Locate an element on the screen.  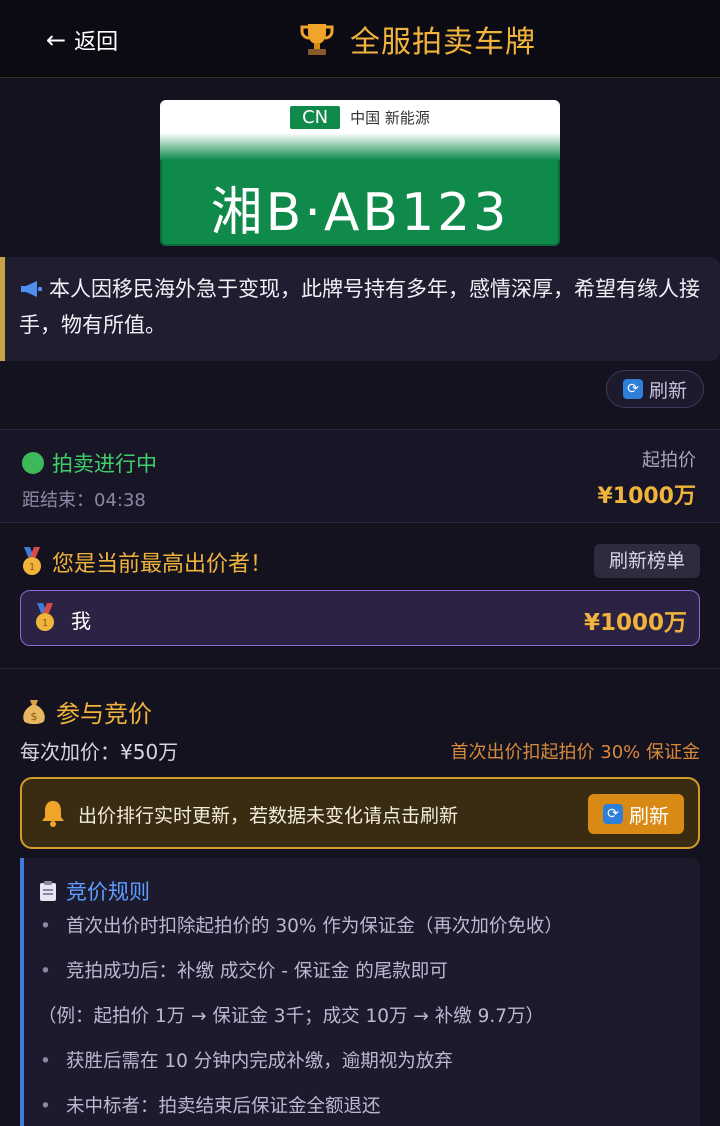
money-bag-icon: $ is located at coordinates (34, 711).